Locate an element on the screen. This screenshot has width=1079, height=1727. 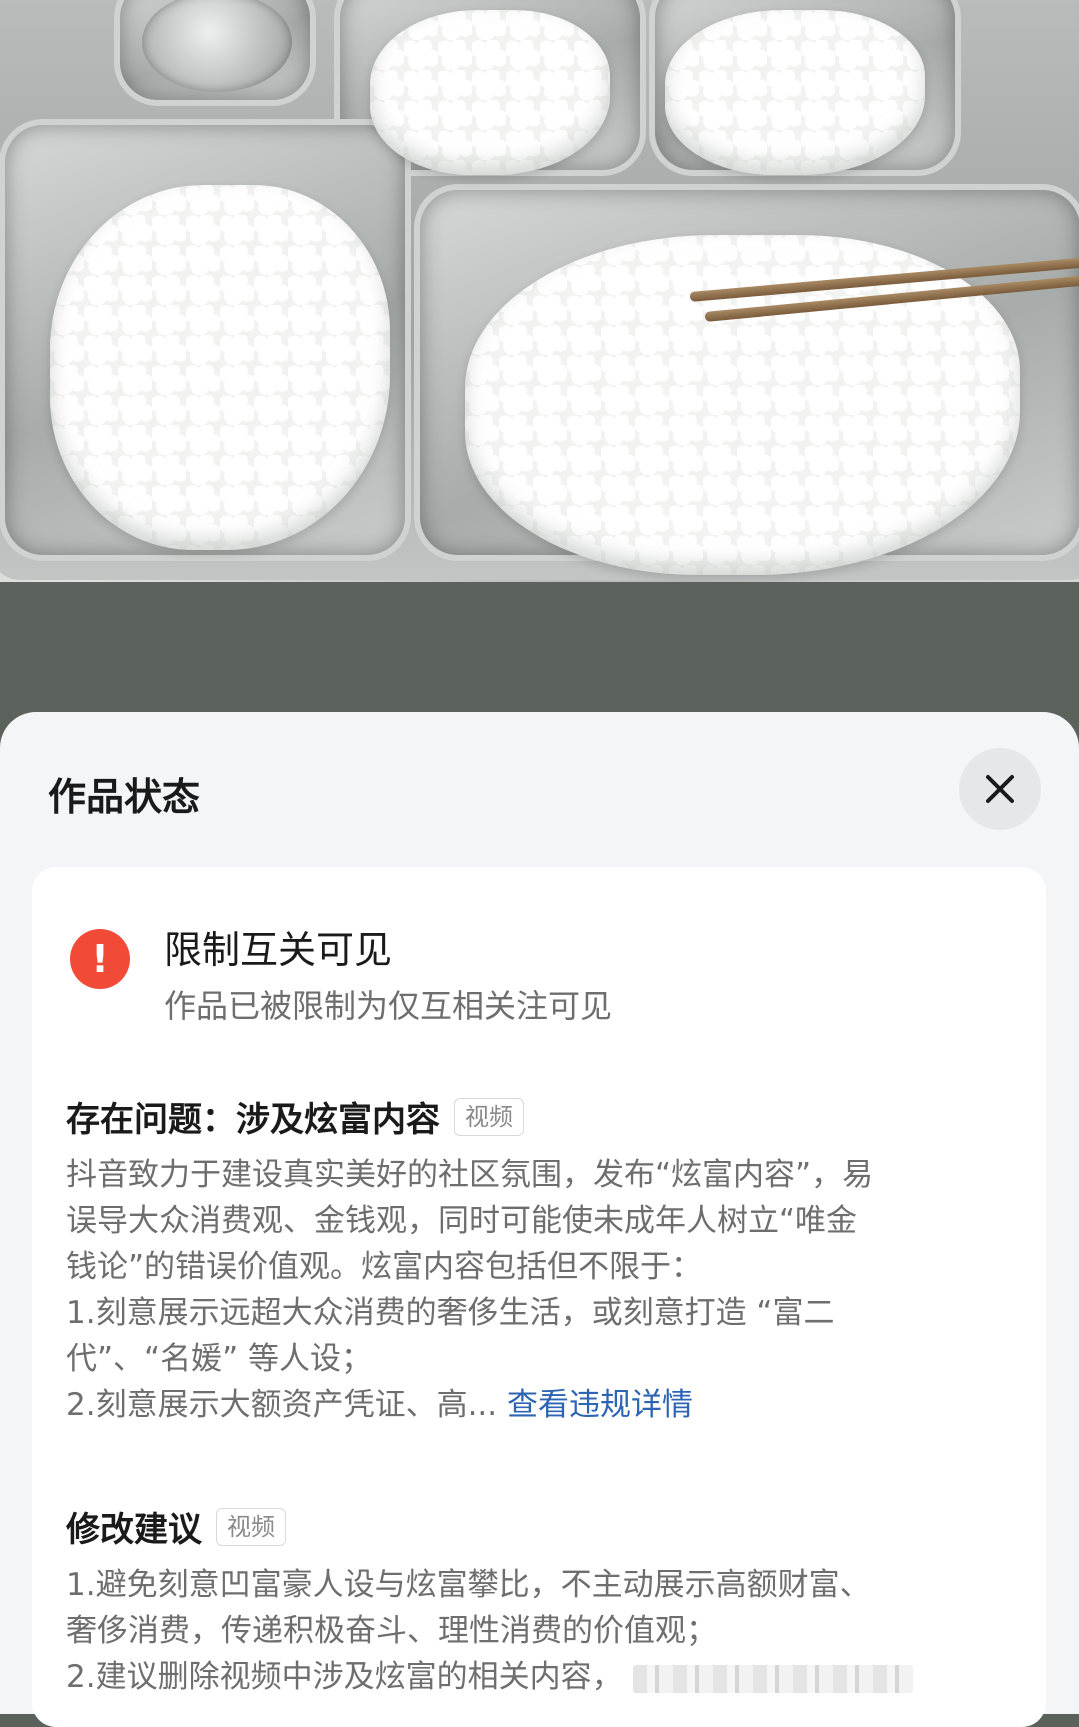
view-violation-details-link: 查看违规详情 is located at coordinates (600, 1405).